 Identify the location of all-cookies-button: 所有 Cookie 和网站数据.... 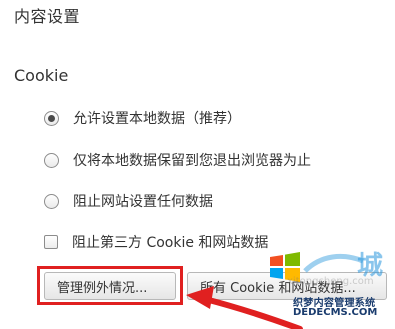
(287, 286).